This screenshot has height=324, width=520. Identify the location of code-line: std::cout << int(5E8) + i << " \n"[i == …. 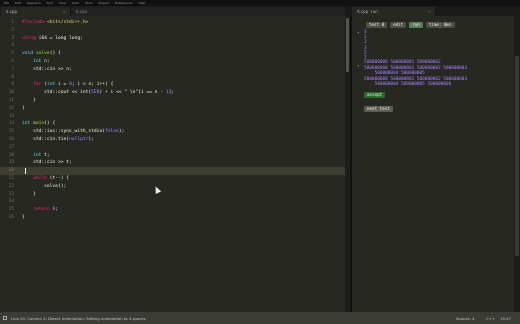
(98, 93).